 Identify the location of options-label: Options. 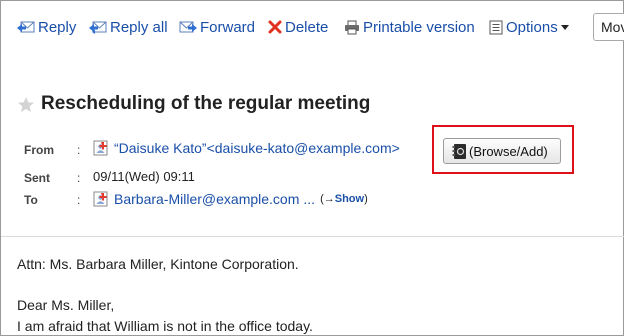
(532, 27).